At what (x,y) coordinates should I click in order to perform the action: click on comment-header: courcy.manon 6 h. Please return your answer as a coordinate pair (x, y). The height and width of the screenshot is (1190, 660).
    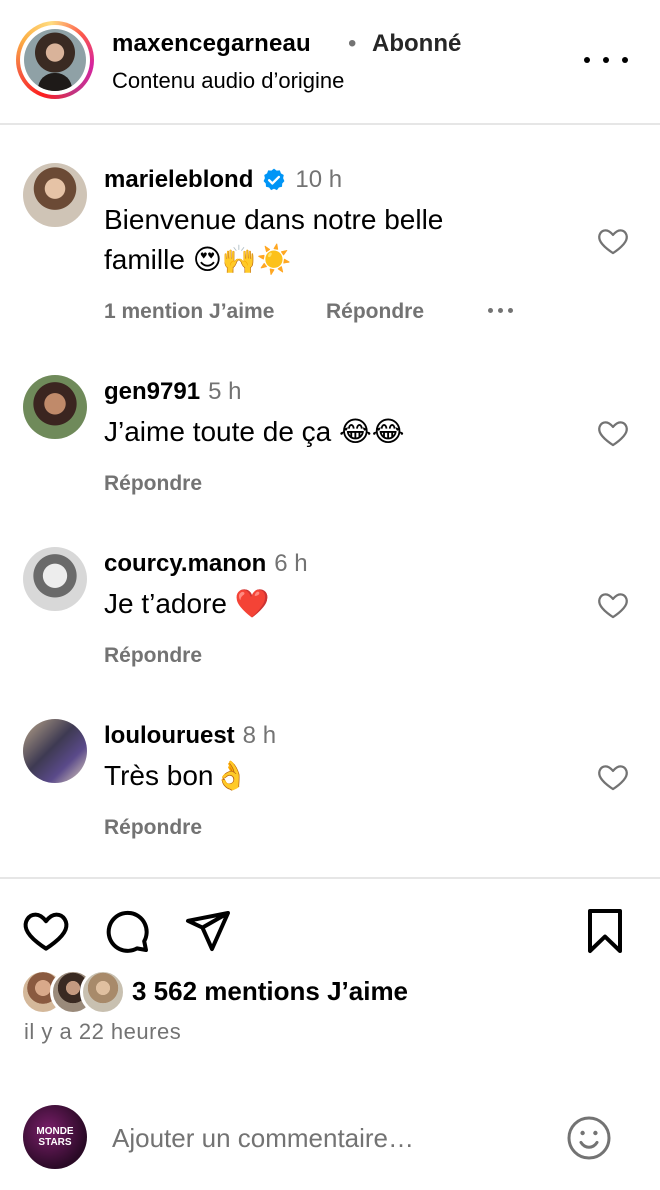
    Looking at the image, I should click on (206, 564).